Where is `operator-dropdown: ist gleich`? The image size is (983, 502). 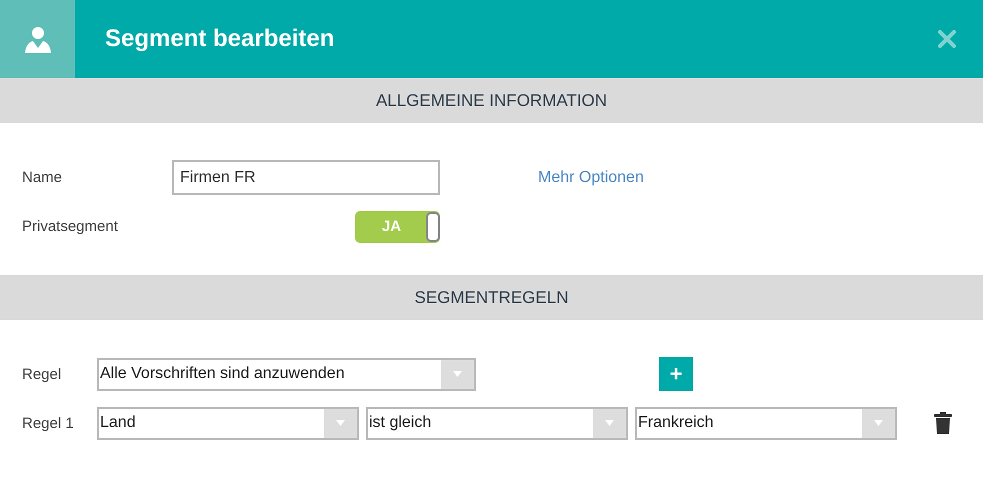 operator-dropdown: ist gleich is located at coordinates (497, 423).